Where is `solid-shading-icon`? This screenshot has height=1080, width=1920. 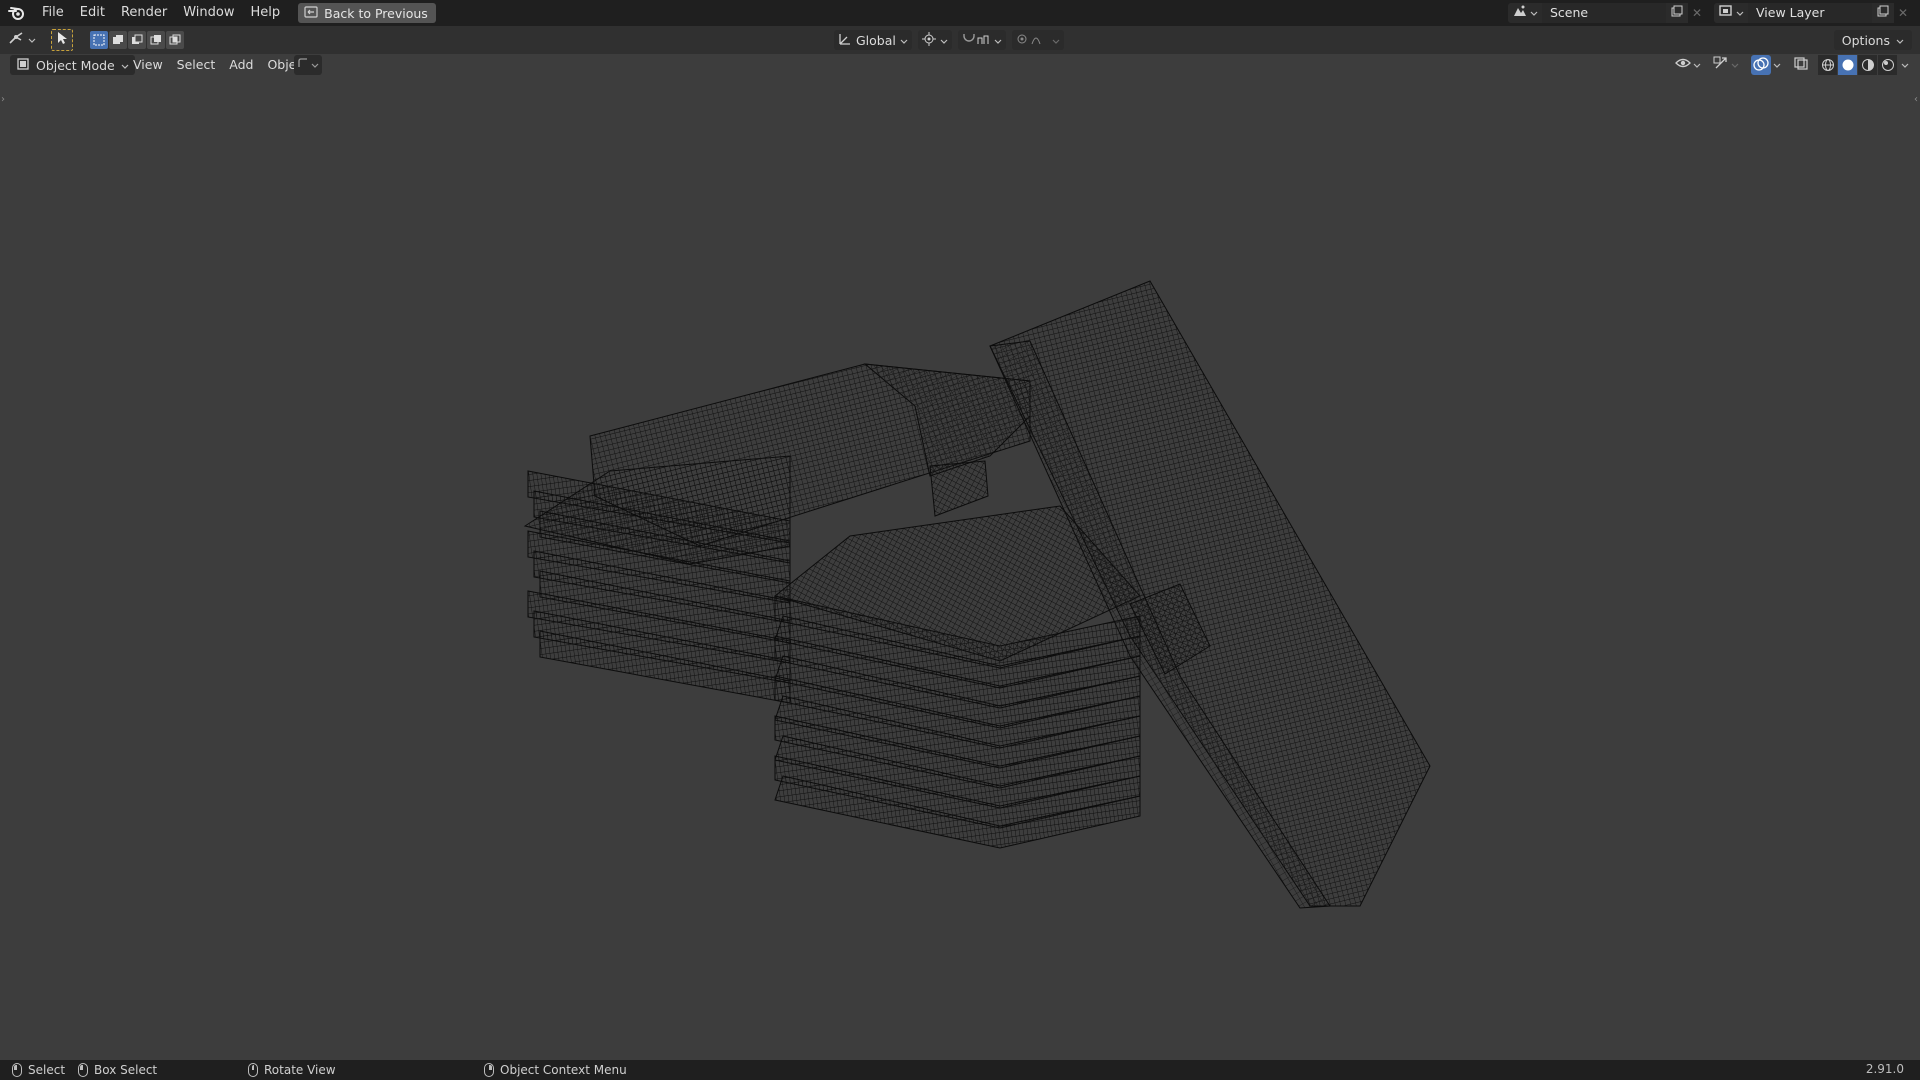
solid-shading-icon is located at coordinates (1847, 65).